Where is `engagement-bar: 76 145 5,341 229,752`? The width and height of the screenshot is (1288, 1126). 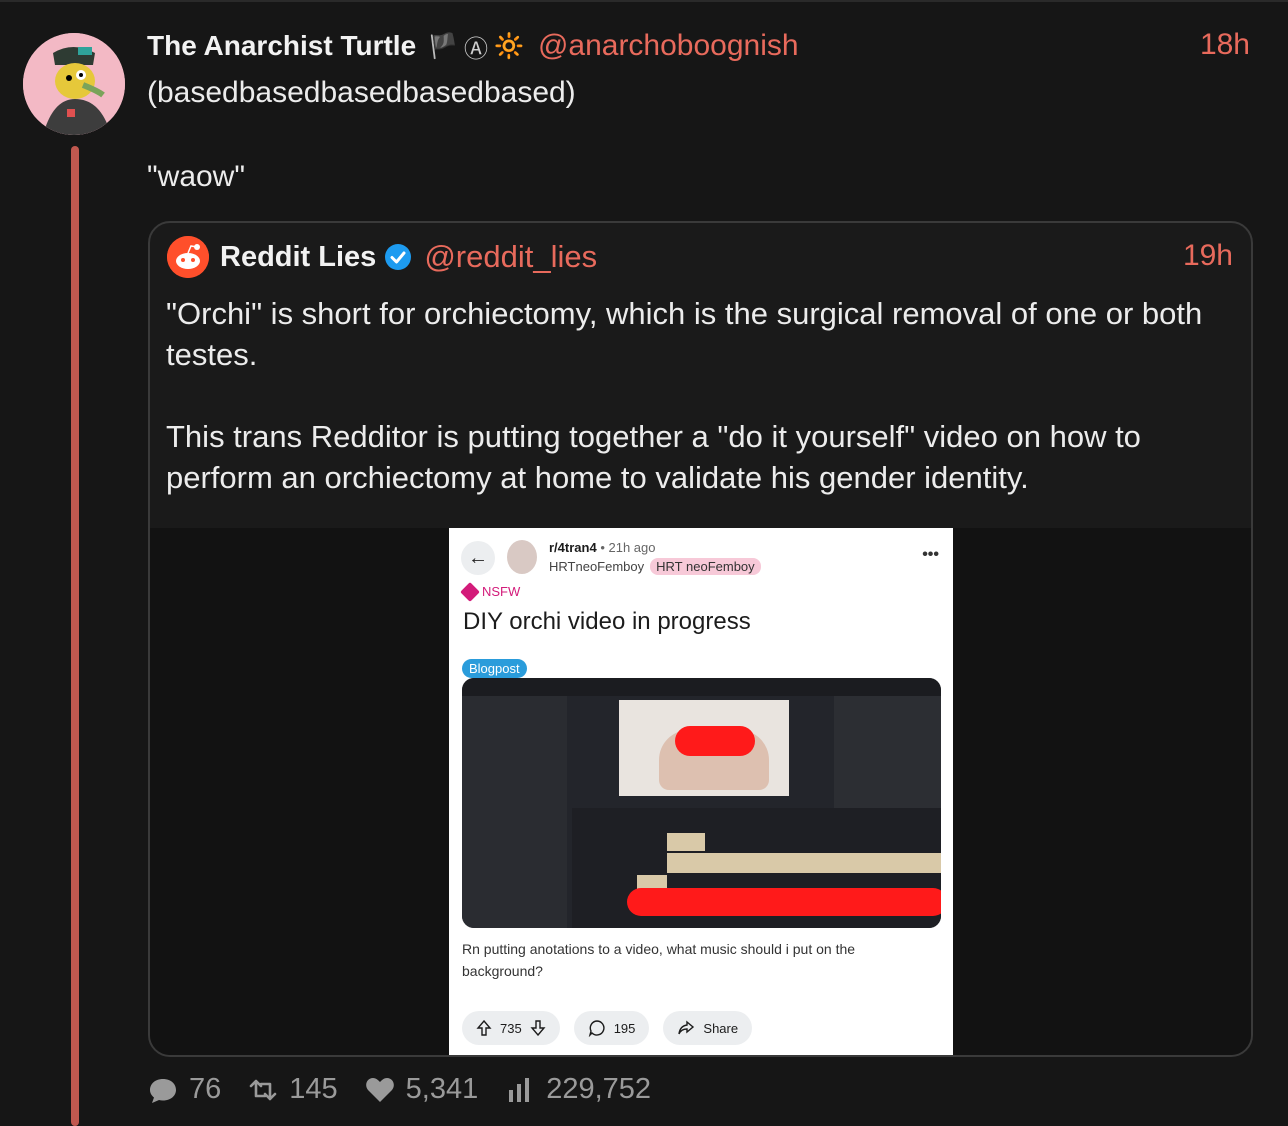 engagement-bar: 76 145 5,341 229,752 is located at coordinates (412, 1089).